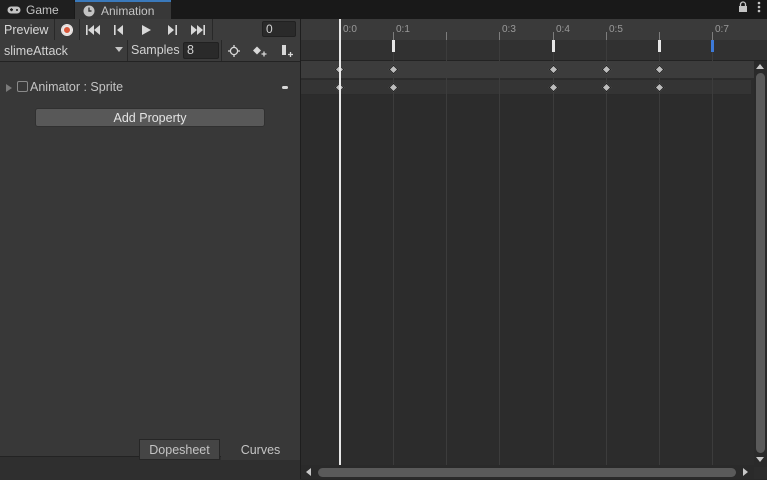  Describe the element at coordinates (534, 50) in the screenshot. I see `event-track` at that location.